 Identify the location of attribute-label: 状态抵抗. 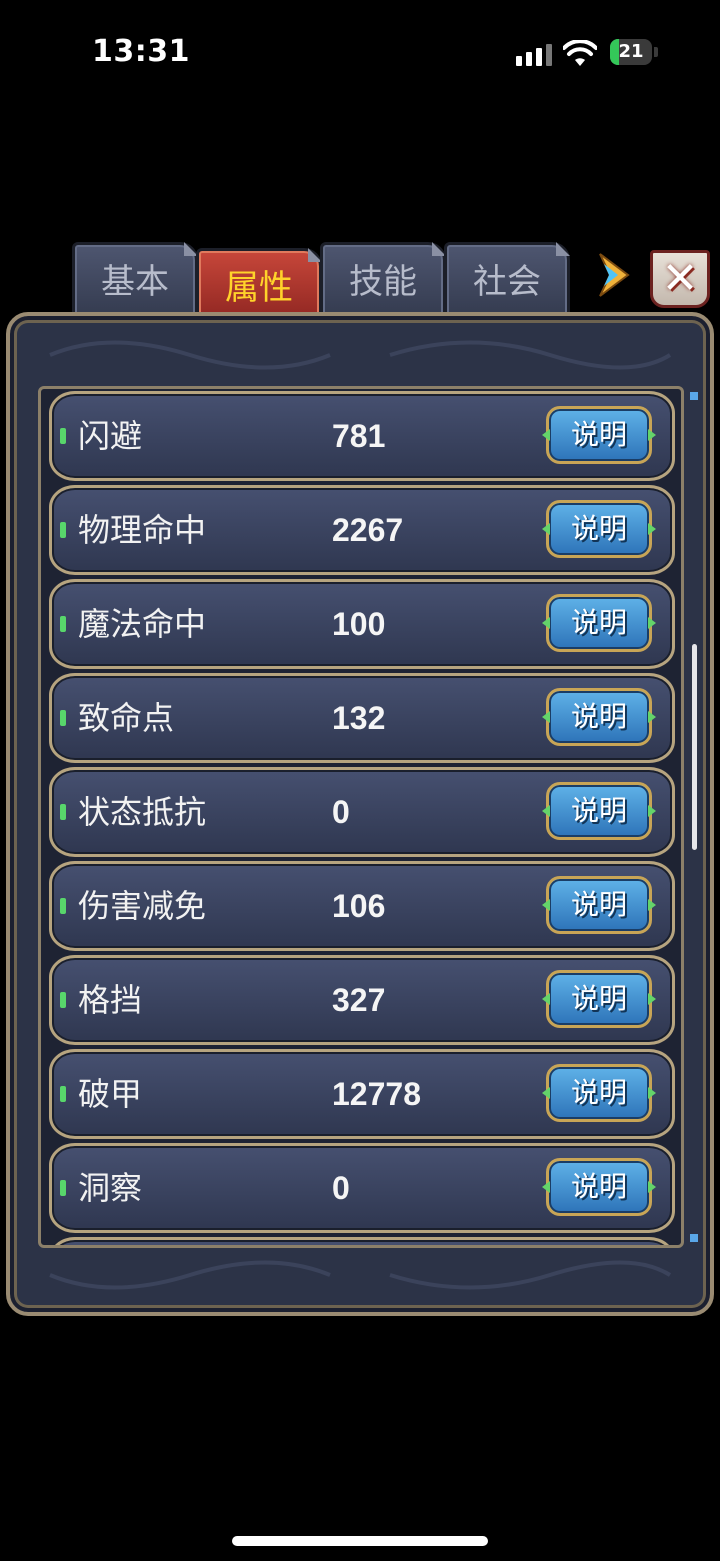
(142, 812).